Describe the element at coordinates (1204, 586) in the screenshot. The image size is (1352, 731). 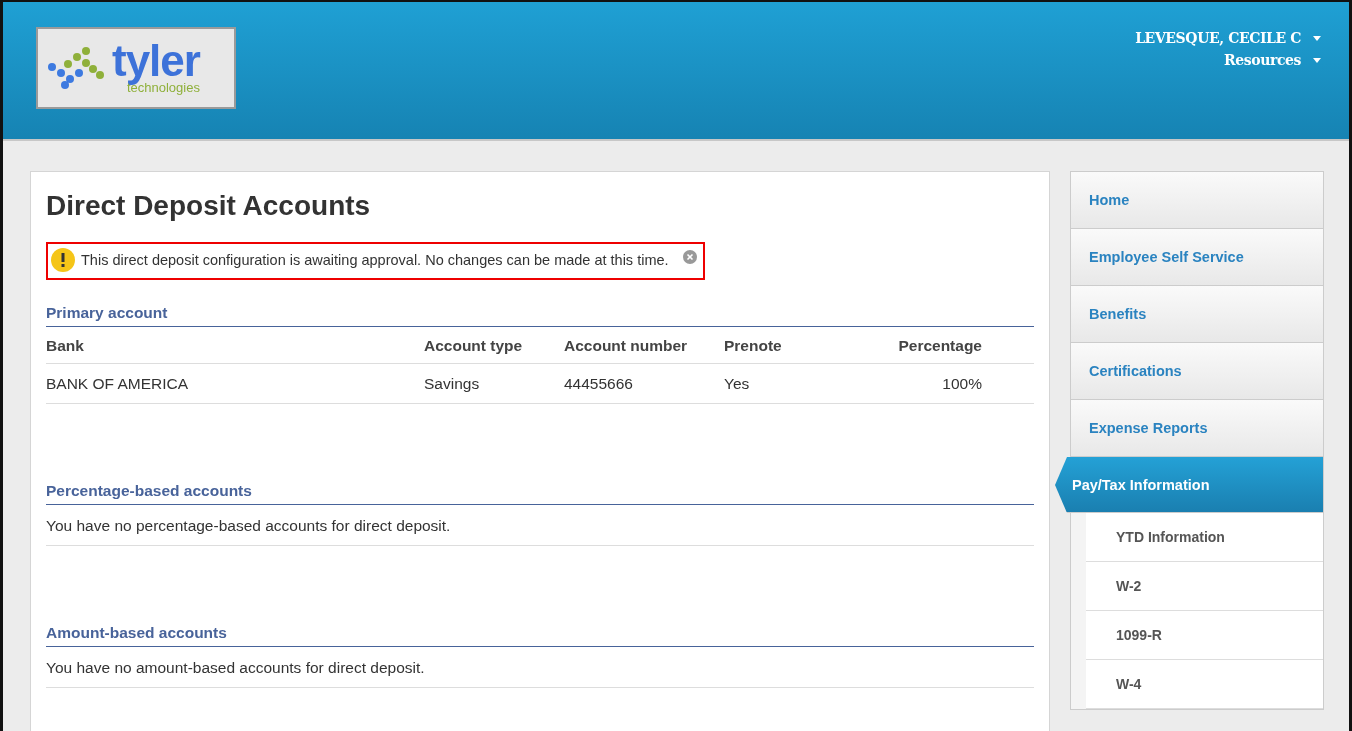
I see `sub-nav-item: W-2` at that location.